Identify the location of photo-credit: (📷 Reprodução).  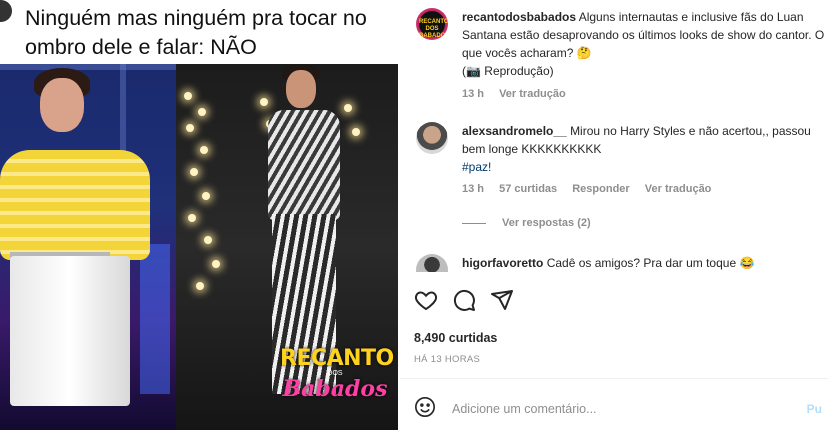
(508, 71).